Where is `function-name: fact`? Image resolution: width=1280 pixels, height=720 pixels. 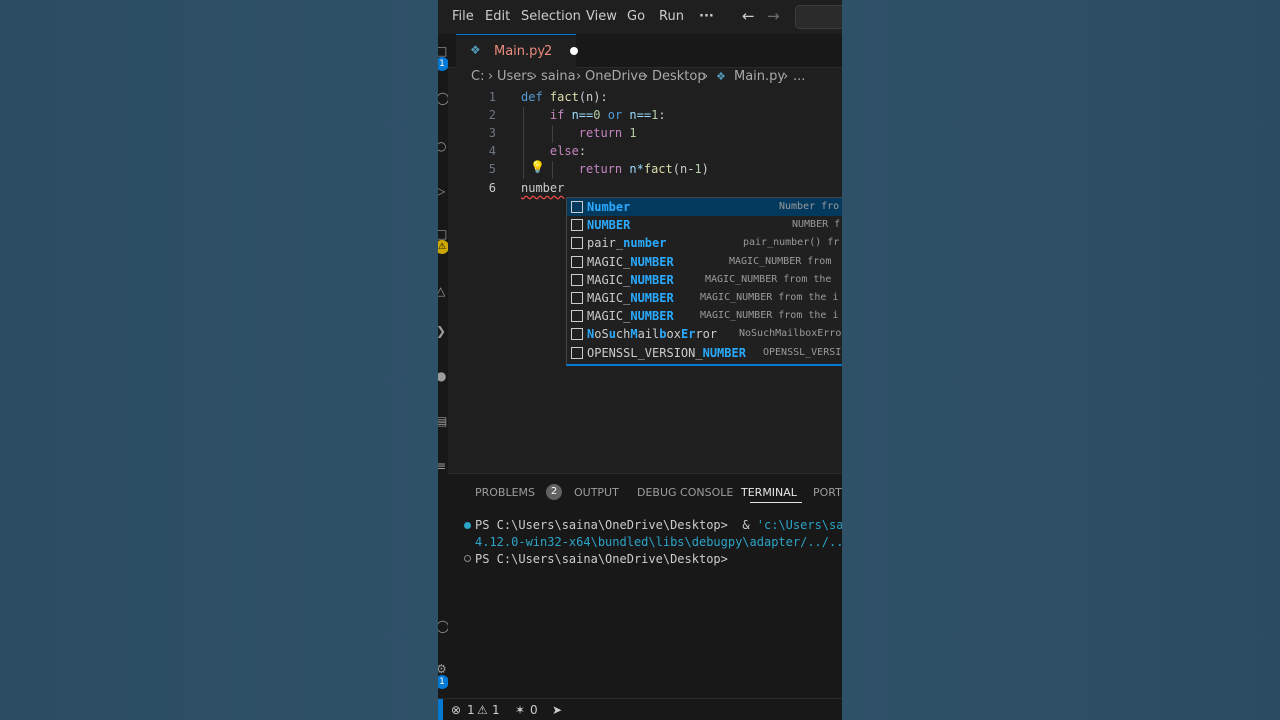 function-name: fact is located at coordinates (564, 97).